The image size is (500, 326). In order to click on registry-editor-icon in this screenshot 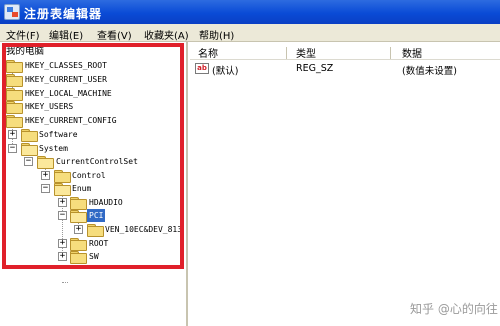, I will do `click(12, 12)`.